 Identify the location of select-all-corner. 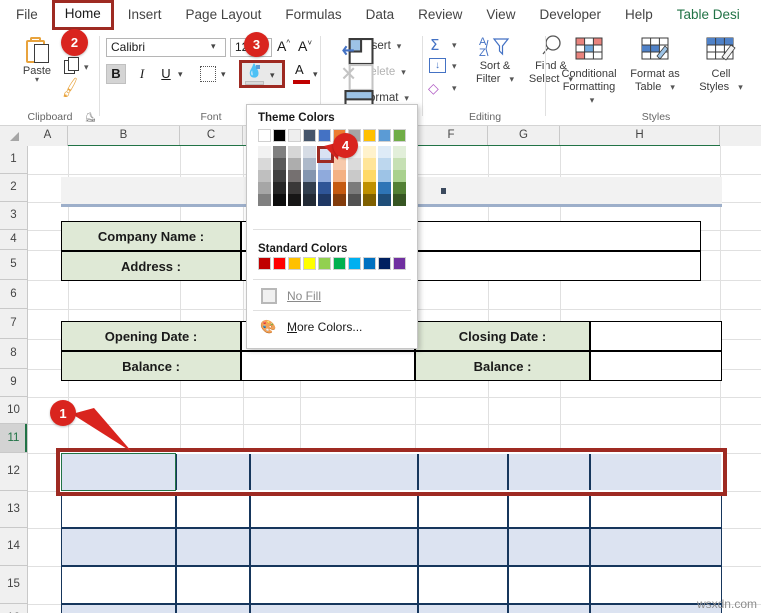
(14, 136).